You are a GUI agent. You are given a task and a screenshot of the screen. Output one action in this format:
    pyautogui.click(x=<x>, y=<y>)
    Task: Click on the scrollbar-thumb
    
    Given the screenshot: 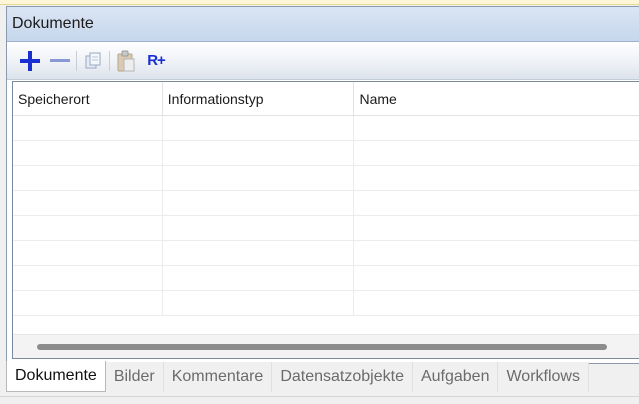 What is the action you would take?
    pyautogui.click(x=322, y=347)
    